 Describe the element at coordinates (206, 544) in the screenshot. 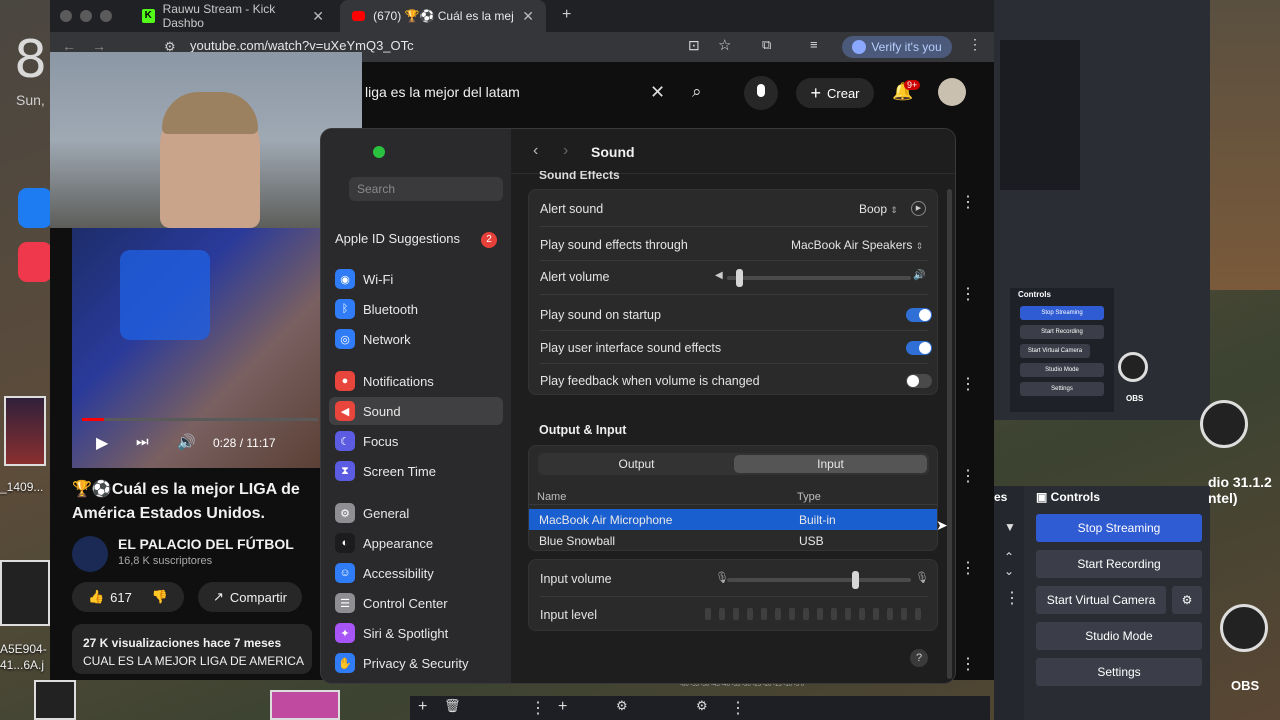

I see `channel-name: EL PALACIO DEL FÚTBOL` at that location.